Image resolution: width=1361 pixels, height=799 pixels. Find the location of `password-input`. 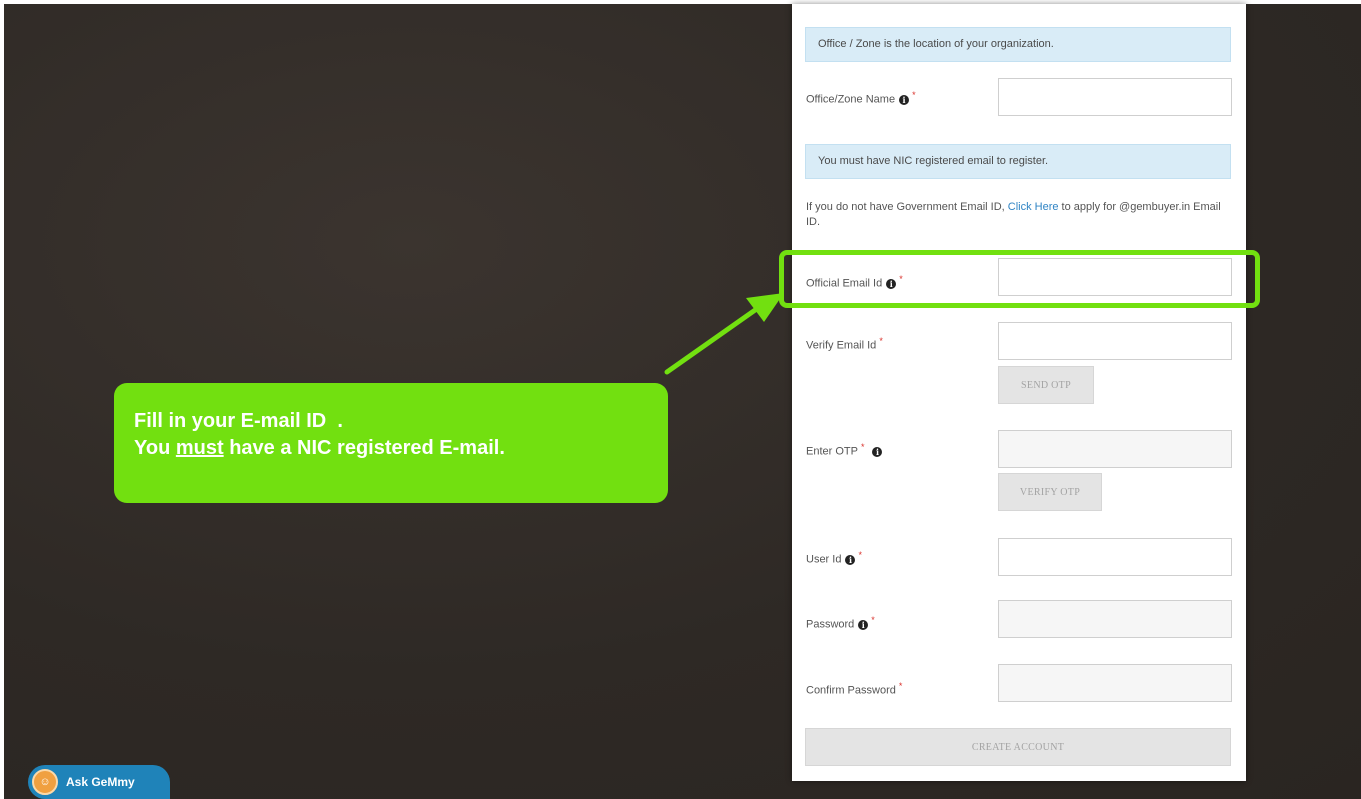

password-input is located at coordinates (1115, 619).